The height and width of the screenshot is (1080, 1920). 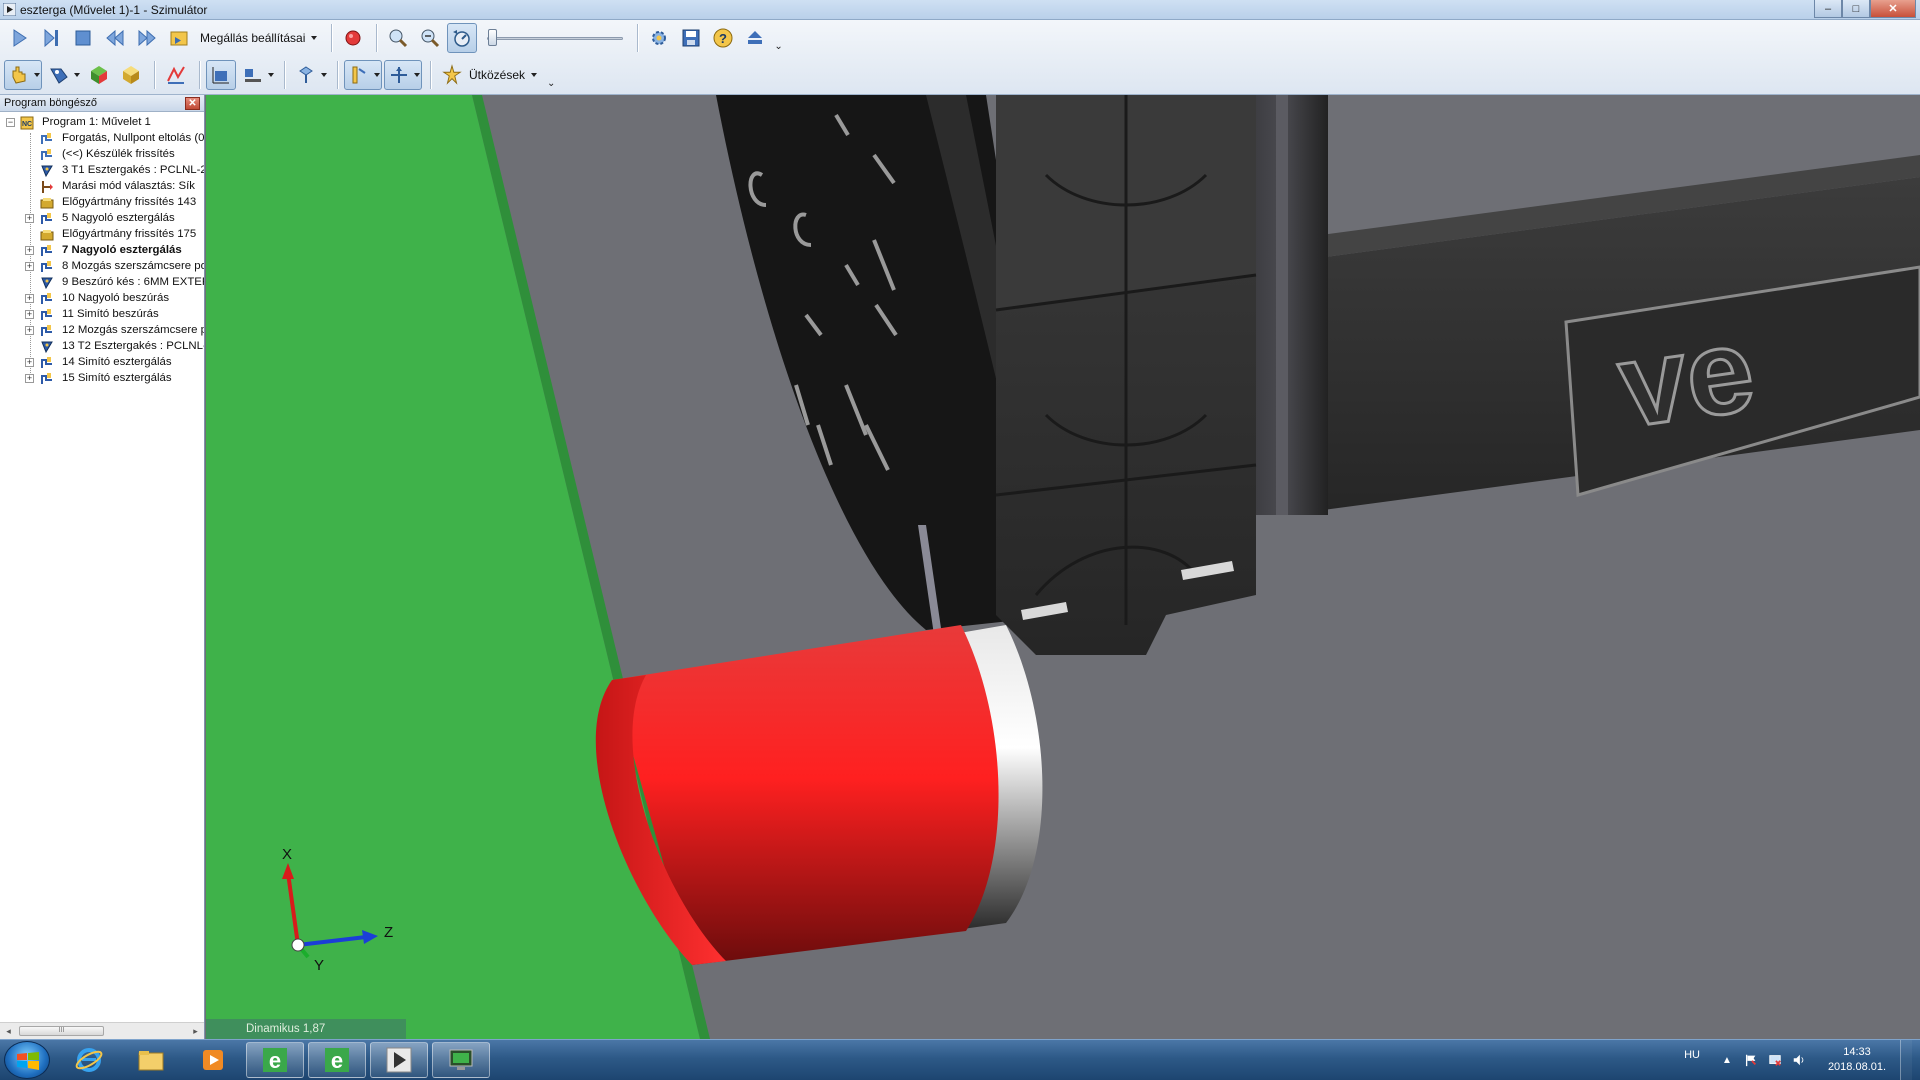 What do you see at coordinates (118, 218) in the screenshot?
I see `tree-item-label: 5 Nagyoló esztergálás` at bounding box center [118, 218].